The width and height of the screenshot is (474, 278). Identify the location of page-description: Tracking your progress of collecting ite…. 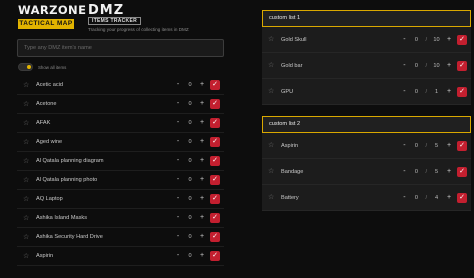
(138, 29).